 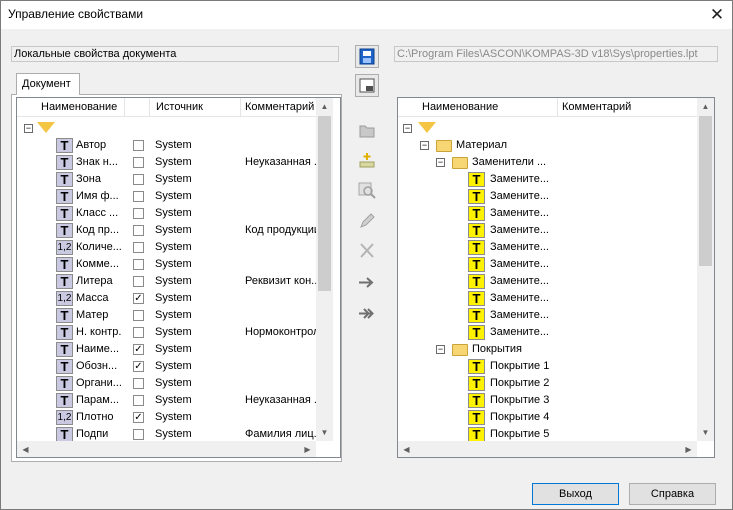 What do you see at coordinates (167, 383) in the screenshot?
I see `table-row: T Органи... System` at bounding box center [167, 383].